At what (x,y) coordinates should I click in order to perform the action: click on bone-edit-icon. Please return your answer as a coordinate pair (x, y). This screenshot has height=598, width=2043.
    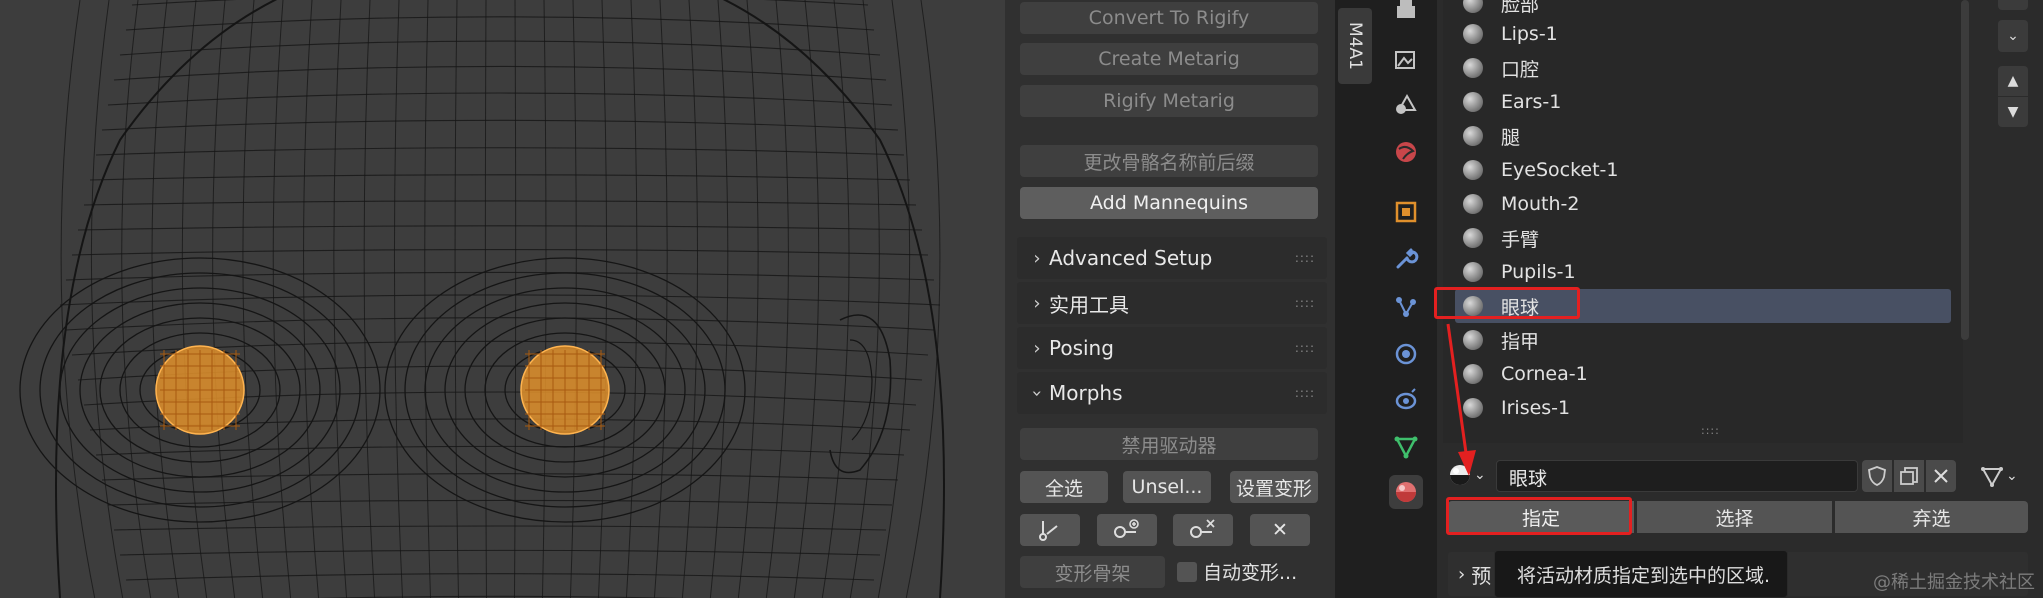
    Looking at the image, I should click on (1048, 531).